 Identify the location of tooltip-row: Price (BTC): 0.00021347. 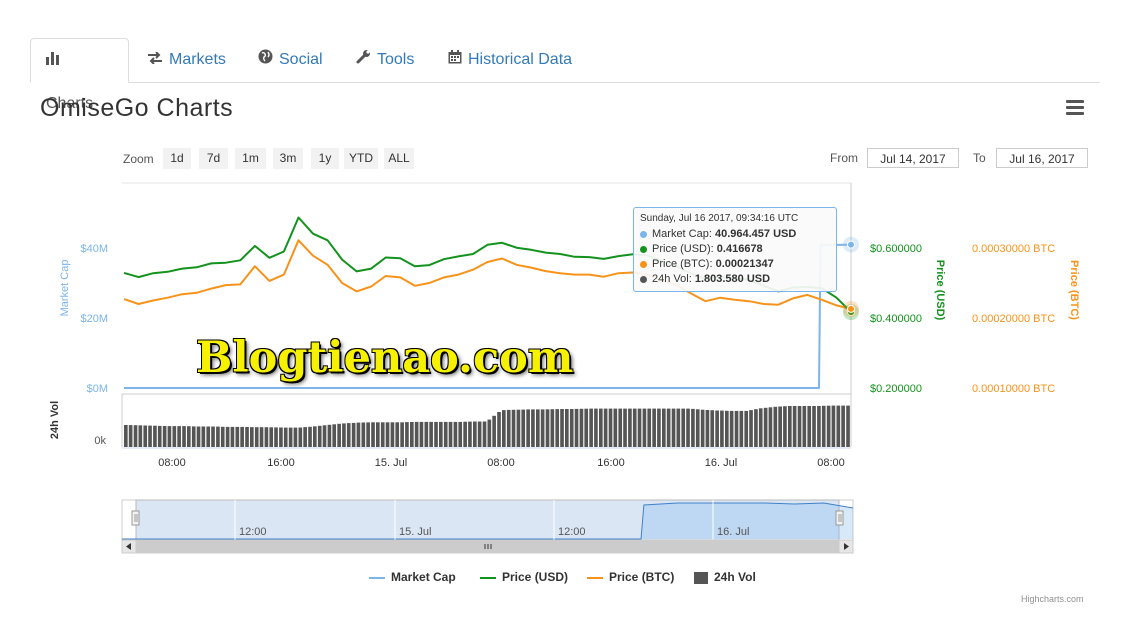
(735, 264).